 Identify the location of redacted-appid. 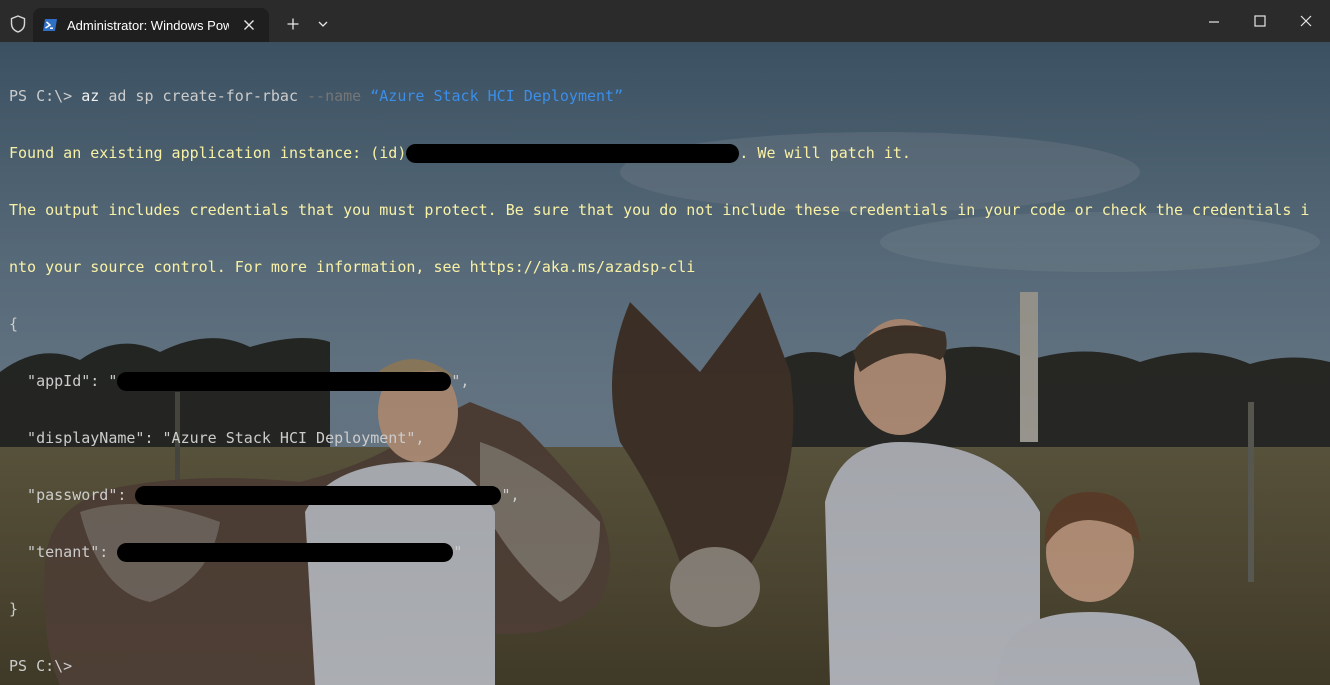
(284, 381).